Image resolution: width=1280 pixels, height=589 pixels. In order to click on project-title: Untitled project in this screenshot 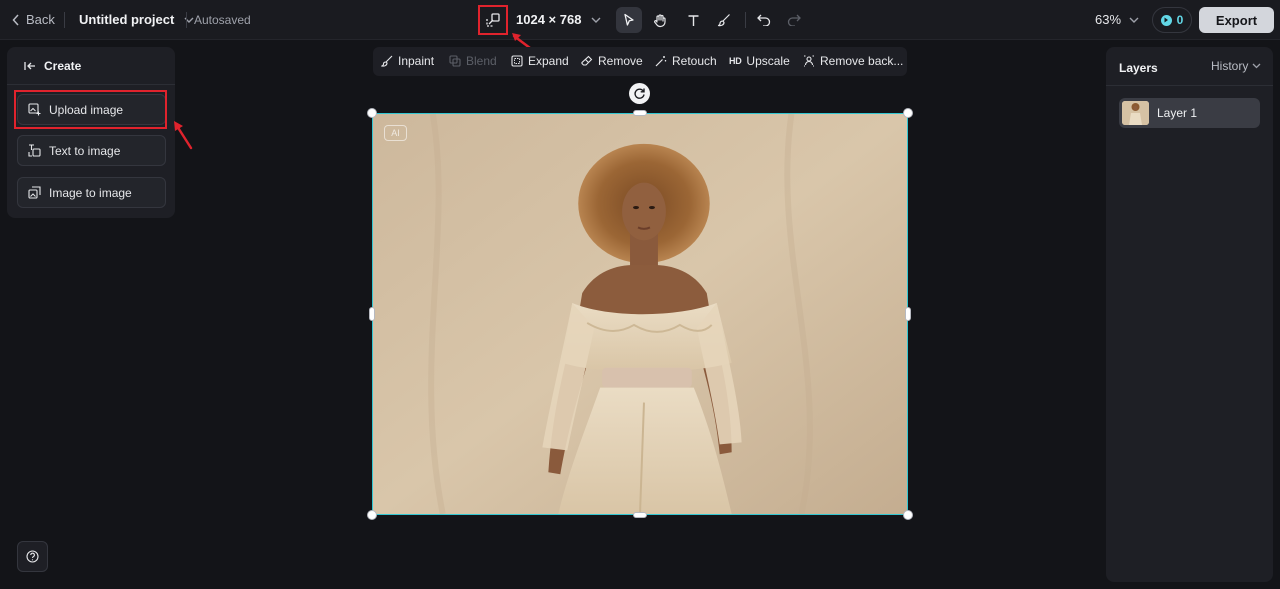, I will do `click(127, 19)`.